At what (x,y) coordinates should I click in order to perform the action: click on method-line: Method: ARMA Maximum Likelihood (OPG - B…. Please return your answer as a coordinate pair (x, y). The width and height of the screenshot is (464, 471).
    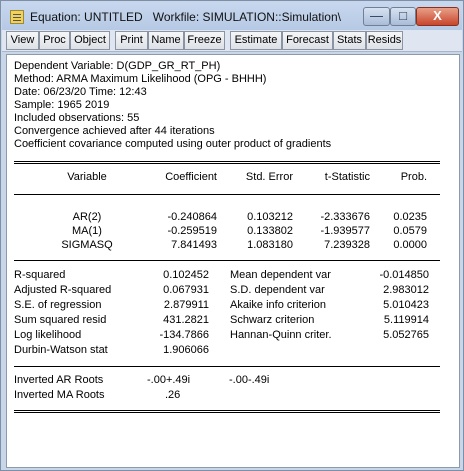
    Looking at the image, I should click on (140, 79).